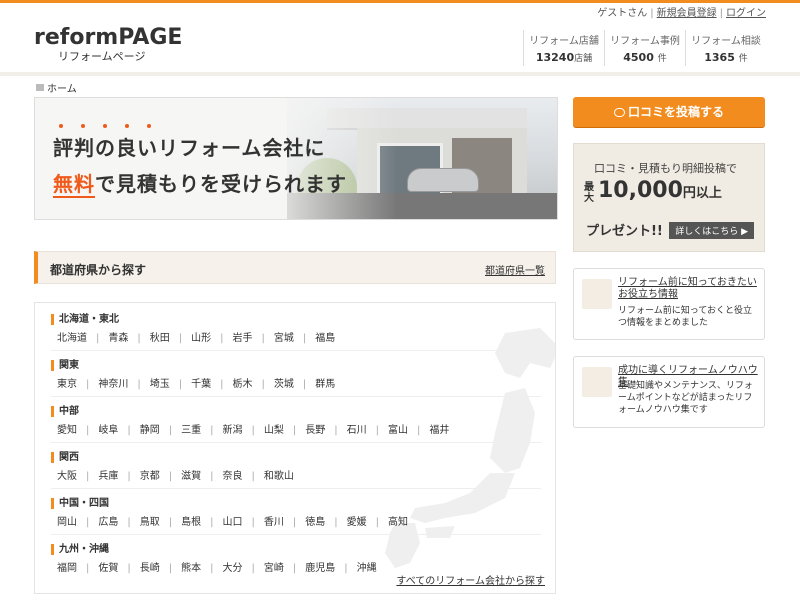 The image size is (800, 600). What do you see at coordinates (296, 319) in the screenshot?
I see `region-name: 北海道・東北` at bounding box center [296, 319].